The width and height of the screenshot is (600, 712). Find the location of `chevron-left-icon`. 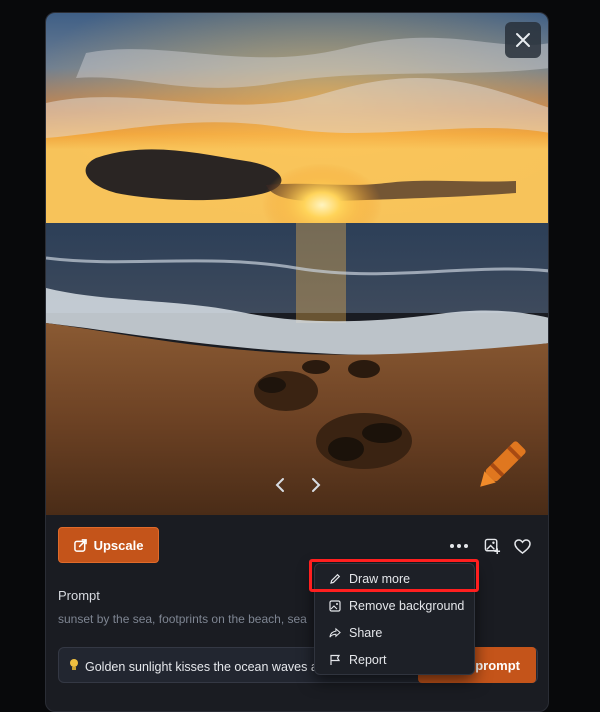

chevron-left-icon is located at coordinates (279, 485).